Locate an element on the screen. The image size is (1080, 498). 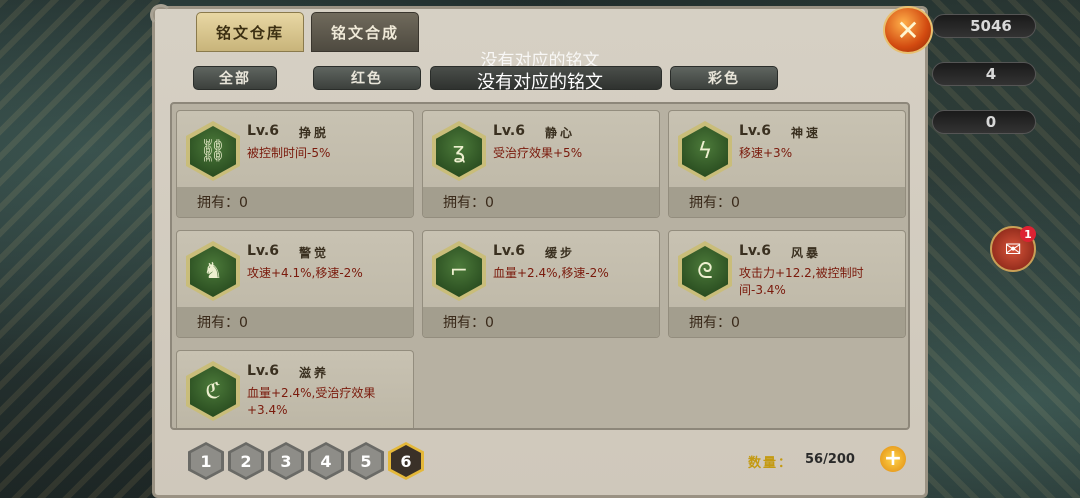
toast-message: 没有对应的铭文 is located at coordinates (540, 82).